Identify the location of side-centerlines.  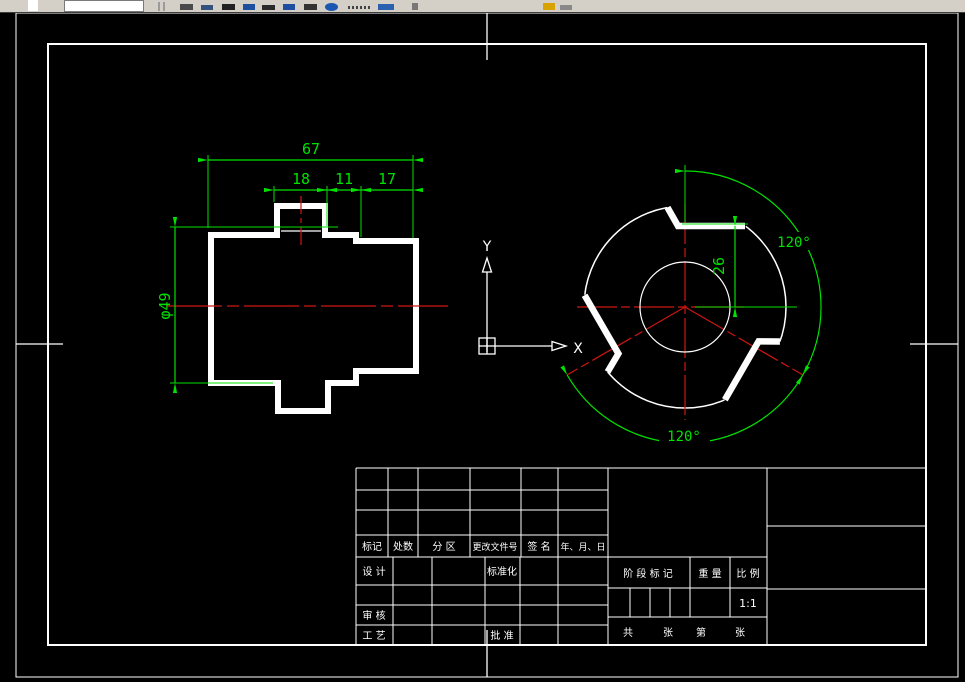
(685, 312).